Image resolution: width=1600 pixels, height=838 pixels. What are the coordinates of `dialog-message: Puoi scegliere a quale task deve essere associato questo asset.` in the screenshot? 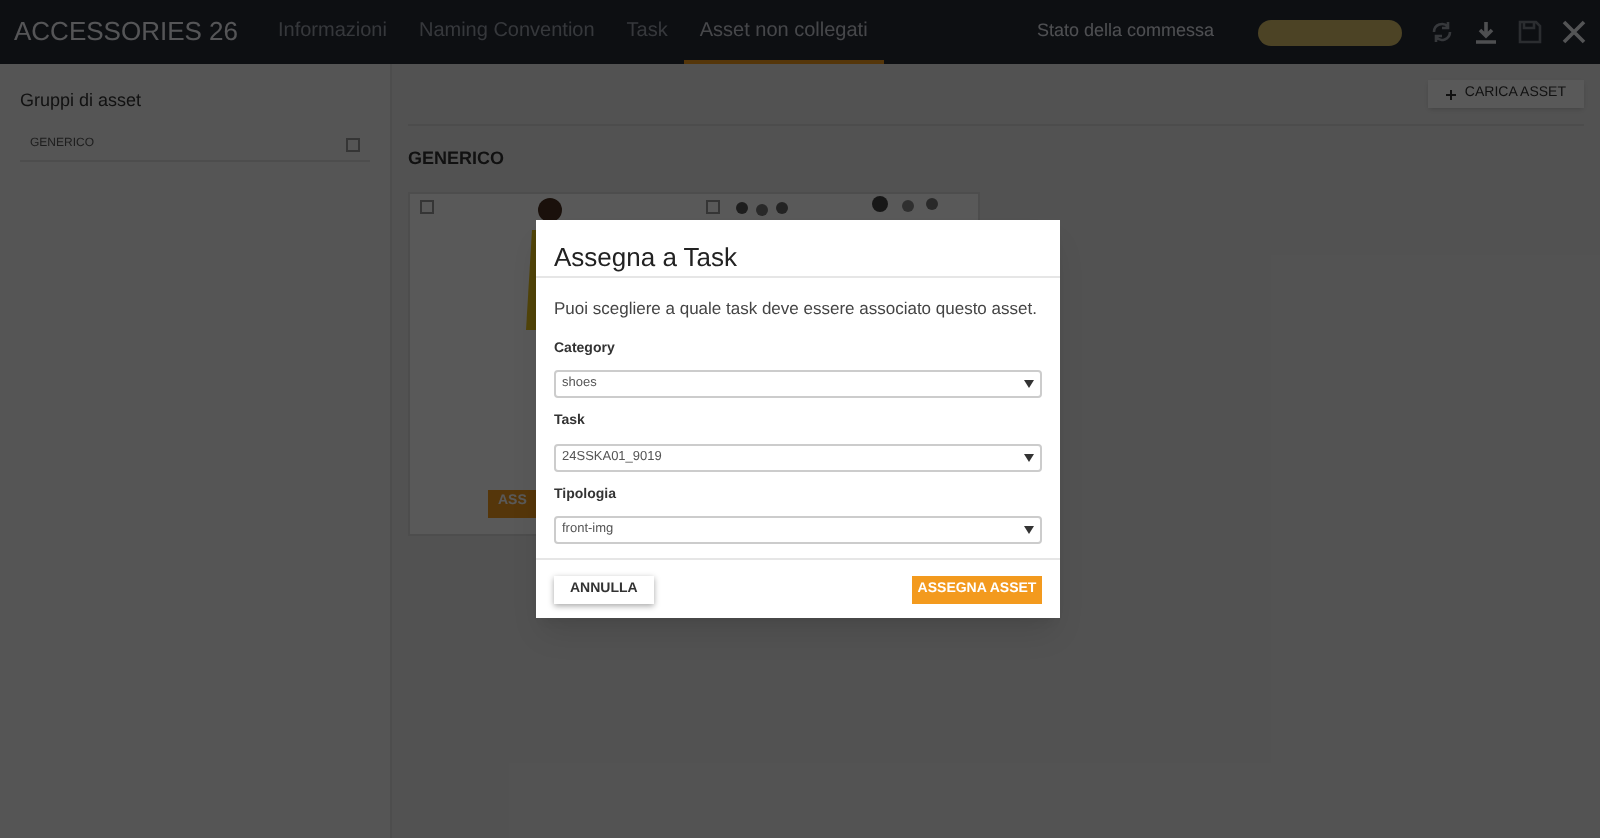 It's located at (796, 309).